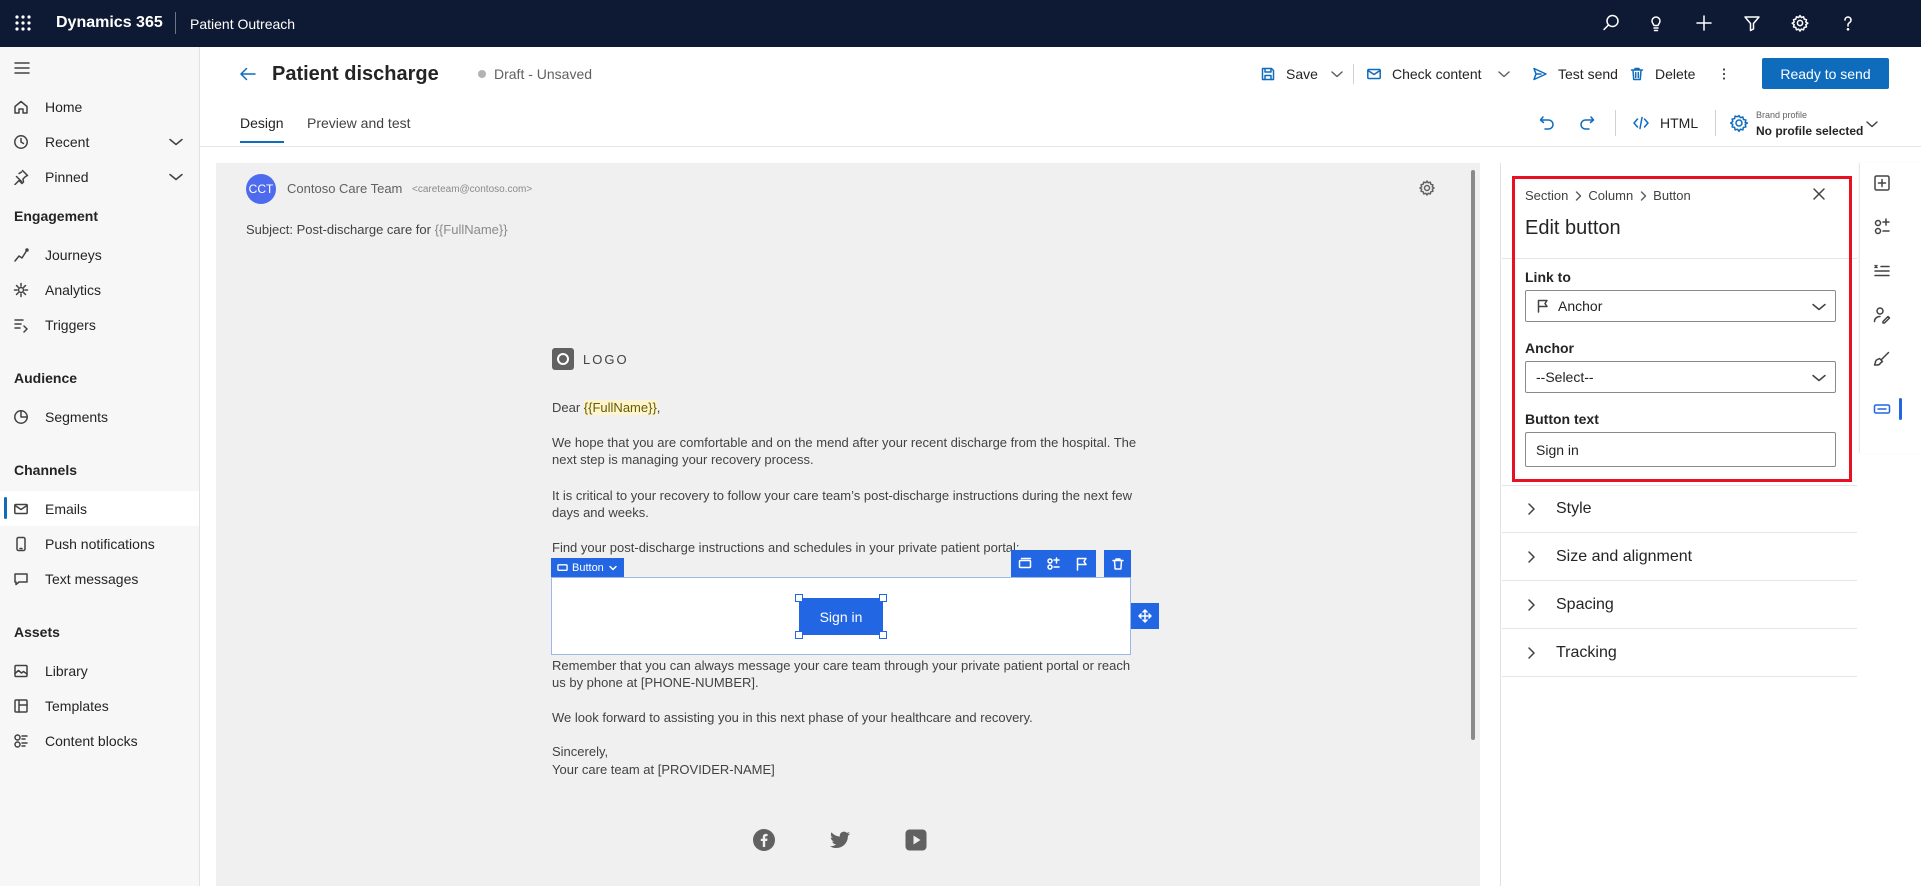  I want to click on nav-item-emails: Emails, so click(99, 508).